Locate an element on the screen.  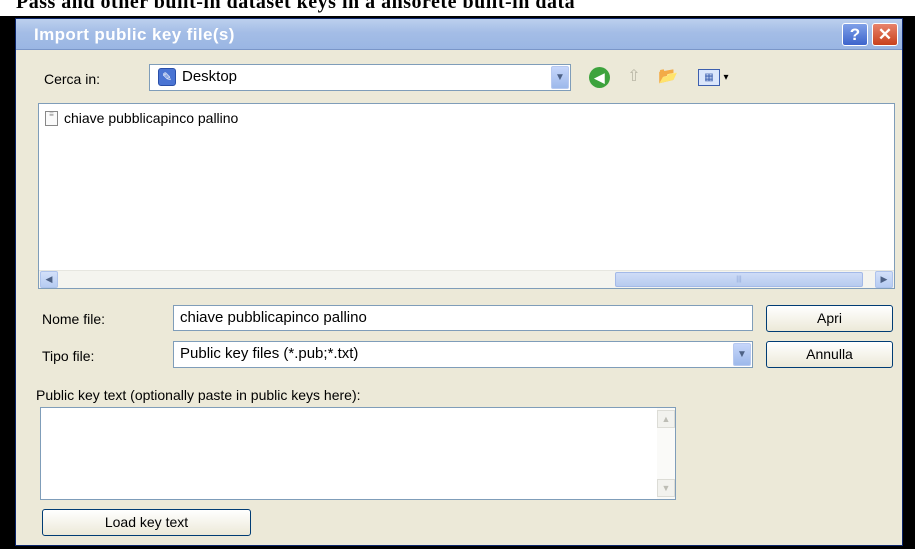
lookin-dropdown-button: ▼ is located at coordinates (560, 77).